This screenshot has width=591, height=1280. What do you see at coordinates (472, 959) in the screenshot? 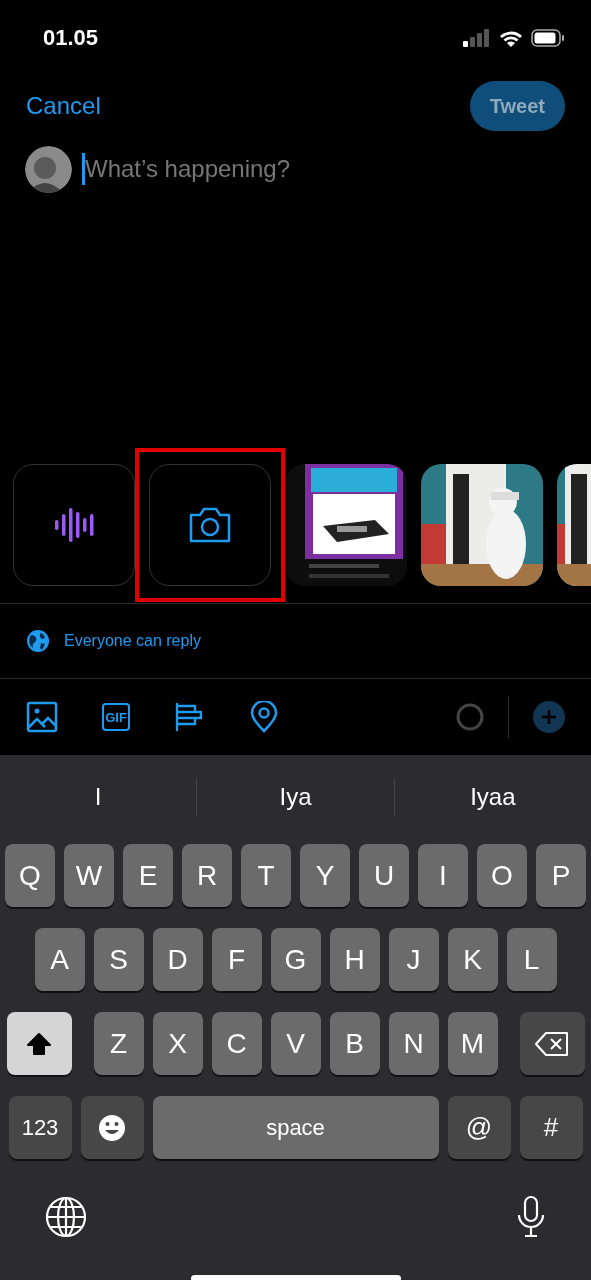
I see `key: K` at bounding box center [472, 959].